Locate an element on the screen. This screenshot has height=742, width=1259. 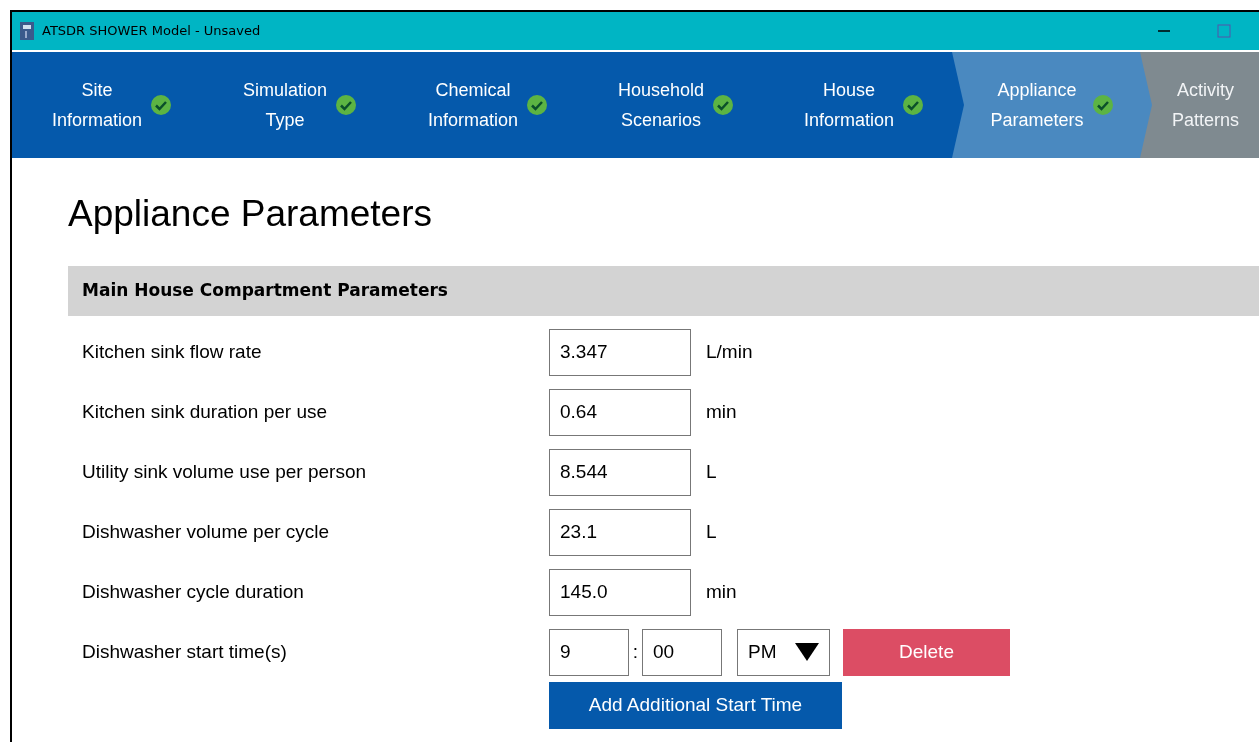
field-label: Utility sink volume use per person is located at coordinates (225, 471).